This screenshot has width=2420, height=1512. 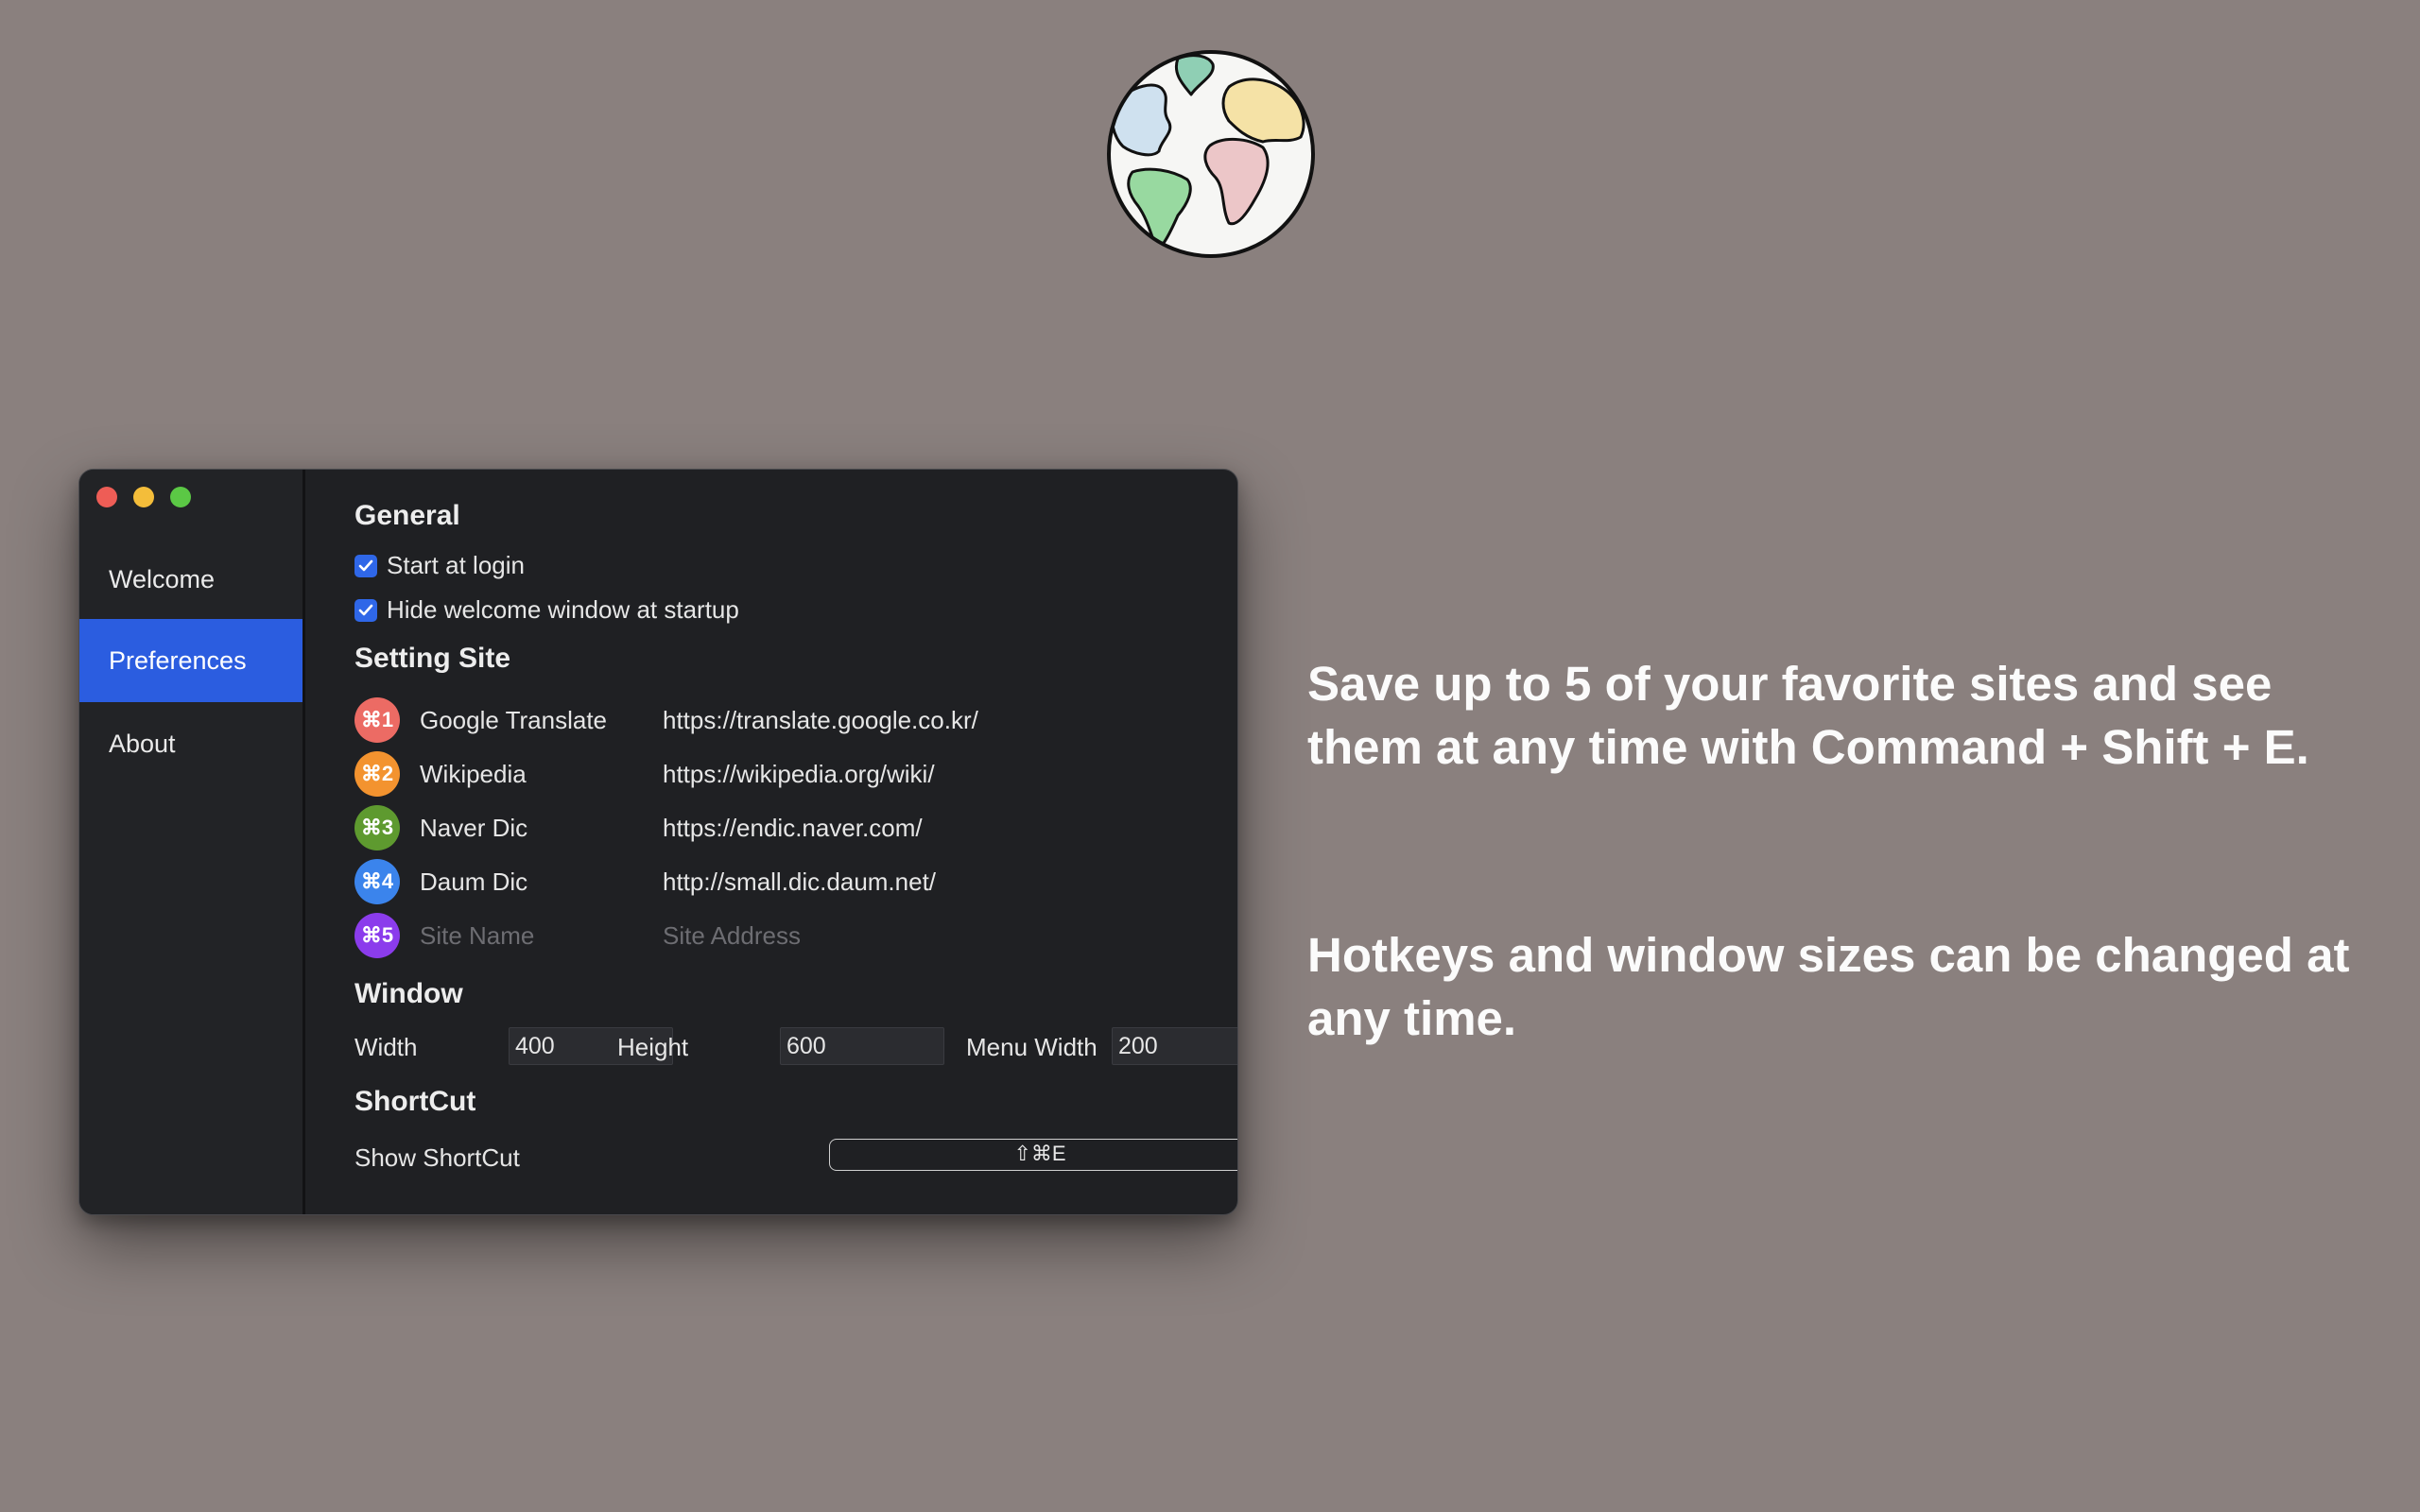 I want to click on site-row: ⌘5 Site Name Site Address, so click(x=577, y=935).